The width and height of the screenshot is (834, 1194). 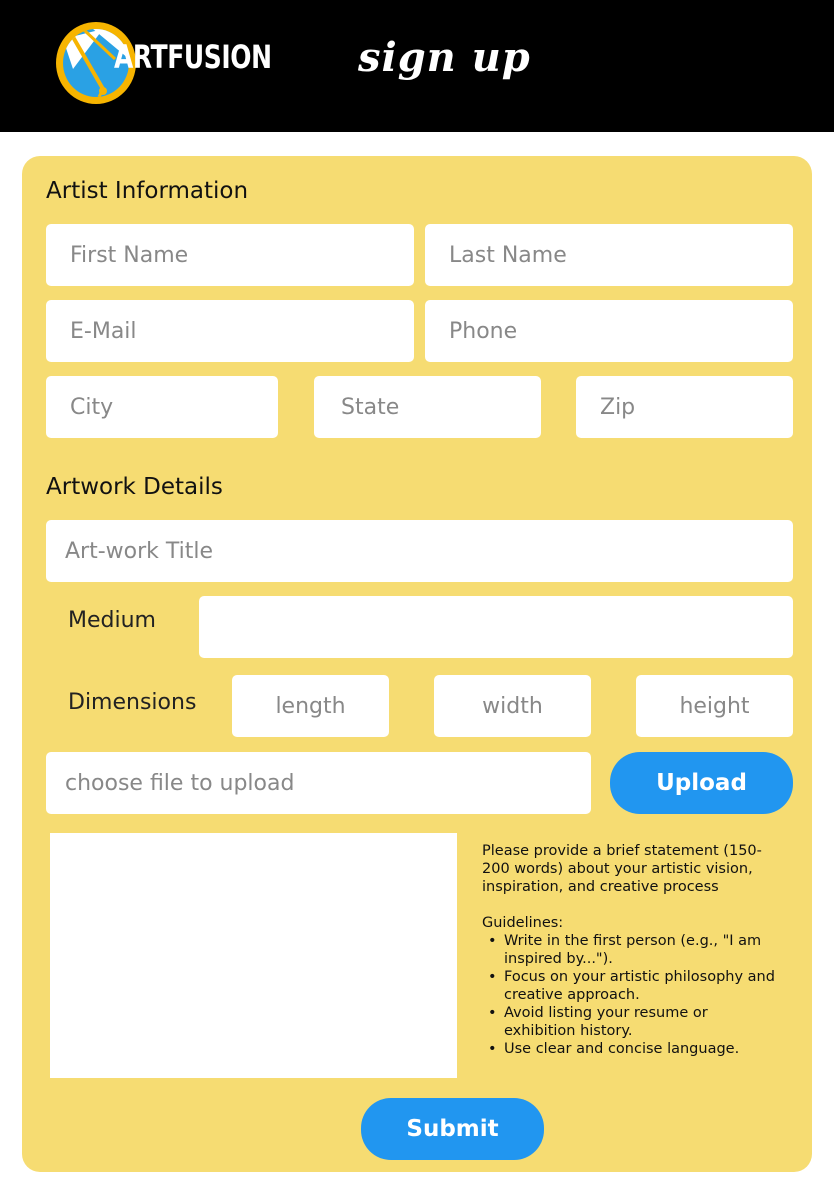 I want to click on last-name-placeholder: Last Name, so click(x=508, y=255).